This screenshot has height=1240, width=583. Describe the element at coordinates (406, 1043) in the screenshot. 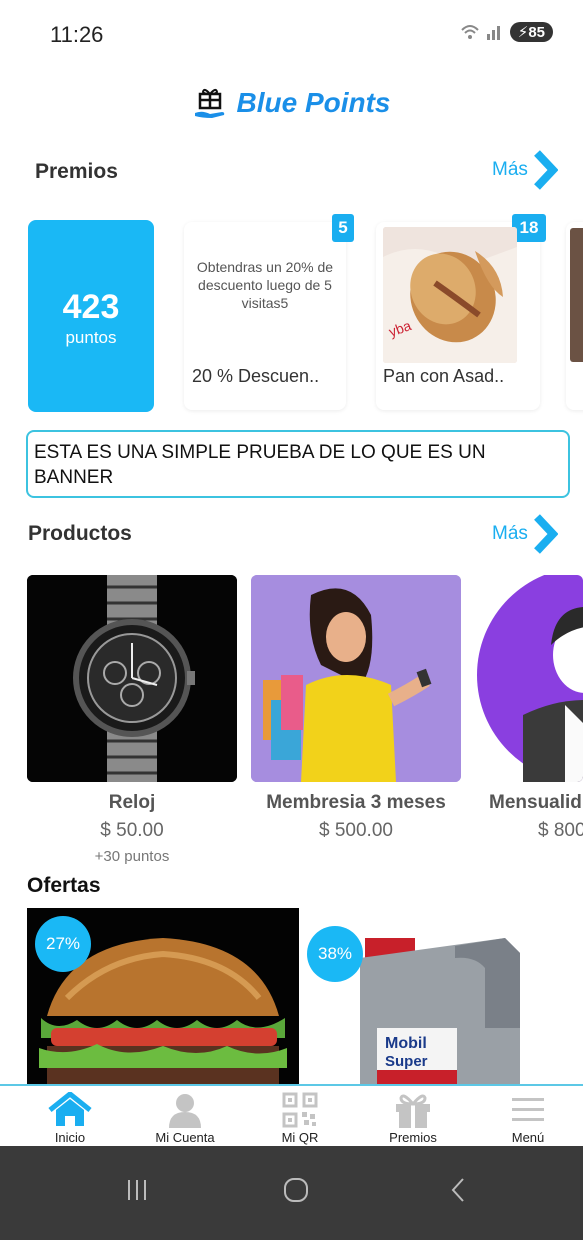

I see `svg-text: Mobil` at that location.